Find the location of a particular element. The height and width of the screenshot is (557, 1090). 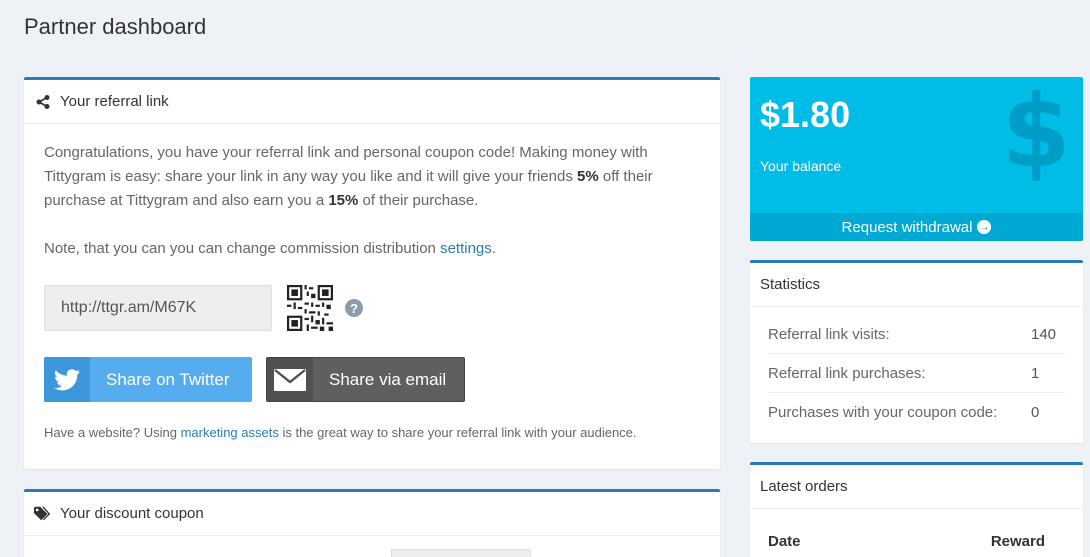

column-reward: Reward is located at coordinates (1017, 541).